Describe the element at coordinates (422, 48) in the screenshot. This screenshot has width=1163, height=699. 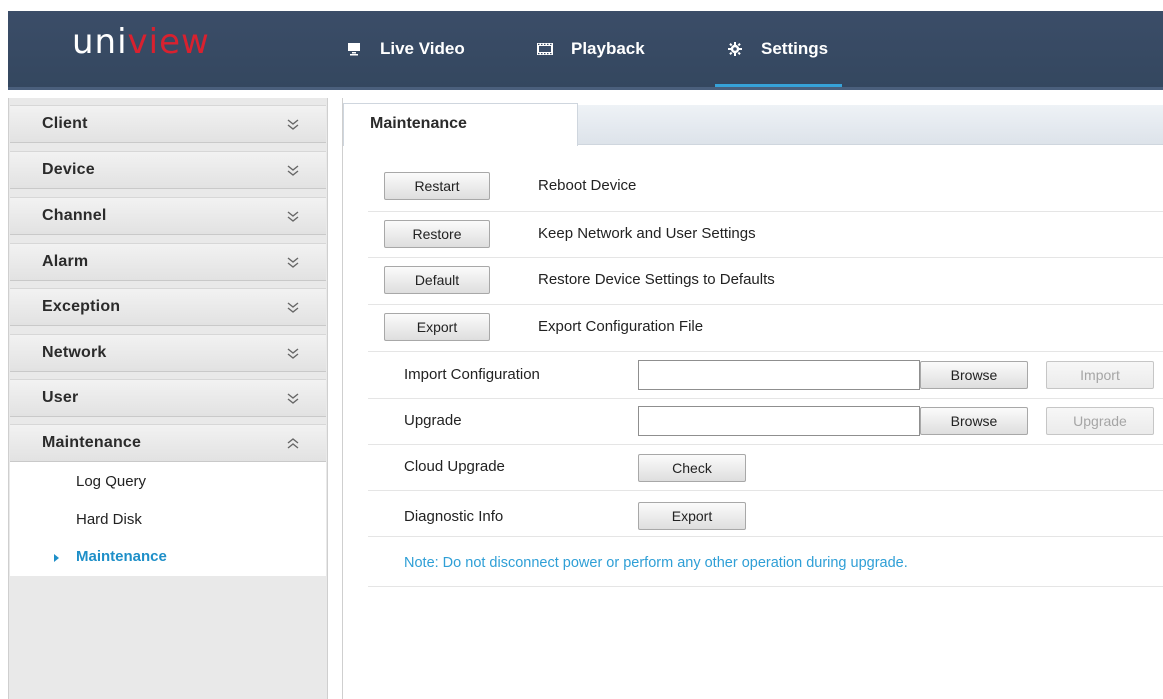
I see `nav-live-video-label: Live Video` at that location.